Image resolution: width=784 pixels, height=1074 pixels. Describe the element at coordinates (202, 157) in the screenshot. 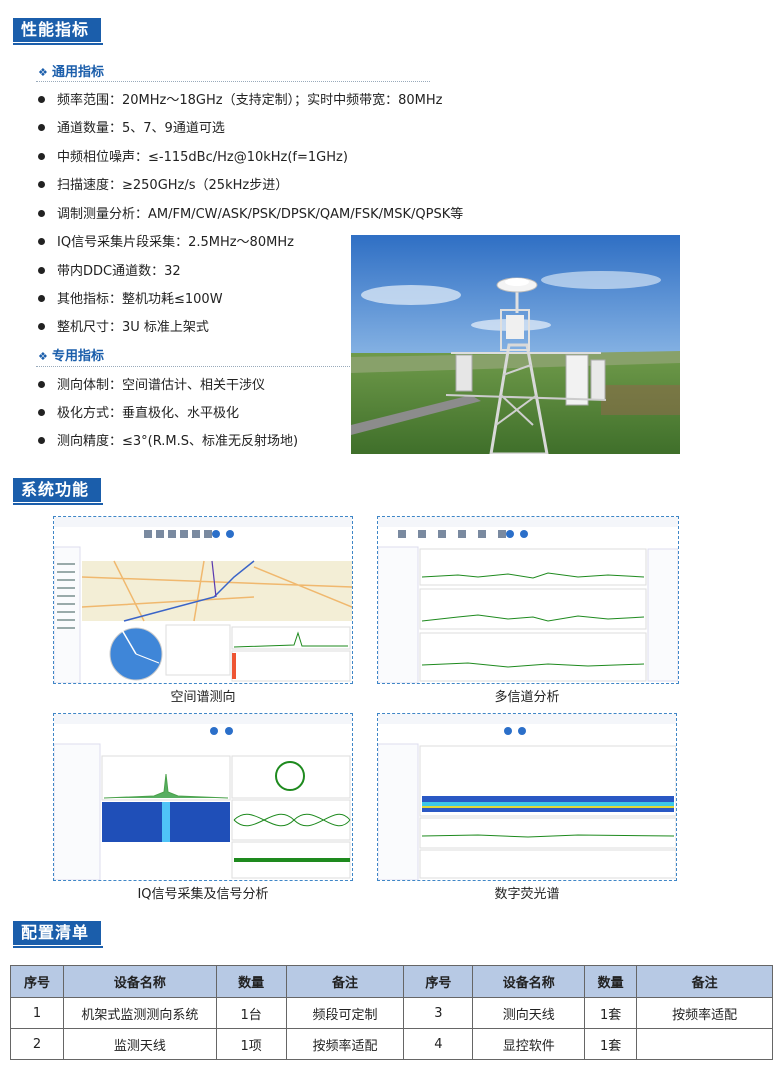

I see `spec-text: 中频相位噪声：≤-115dBc/Hz@10kHz(f=1GHz)` at that location.